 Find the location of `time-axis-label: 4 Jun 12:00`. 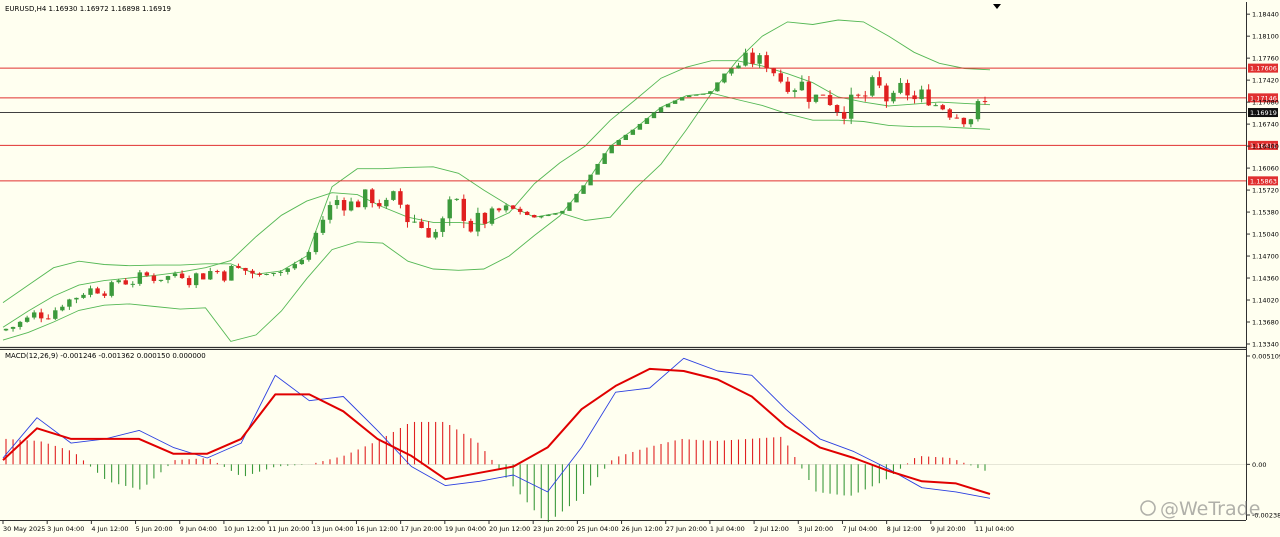

time-axis-label: 4 Jun 12:00 is located at coordinates (109, 529).